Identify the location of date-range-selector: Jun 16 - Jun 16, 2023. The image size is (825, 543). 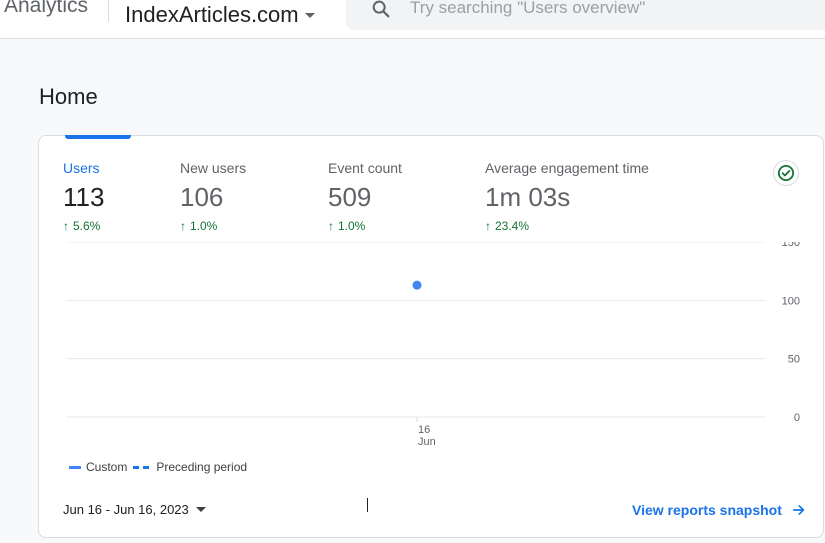
(134, 509).